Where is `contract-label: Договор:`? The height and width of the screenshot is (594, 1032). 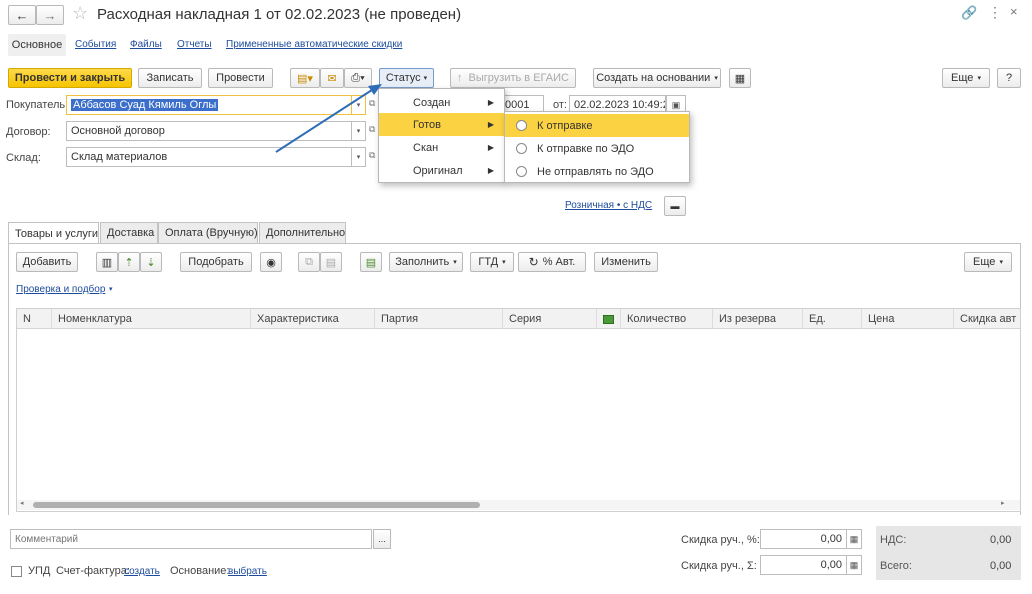
contract-label: Договор: is located at coordinates (28, 132).